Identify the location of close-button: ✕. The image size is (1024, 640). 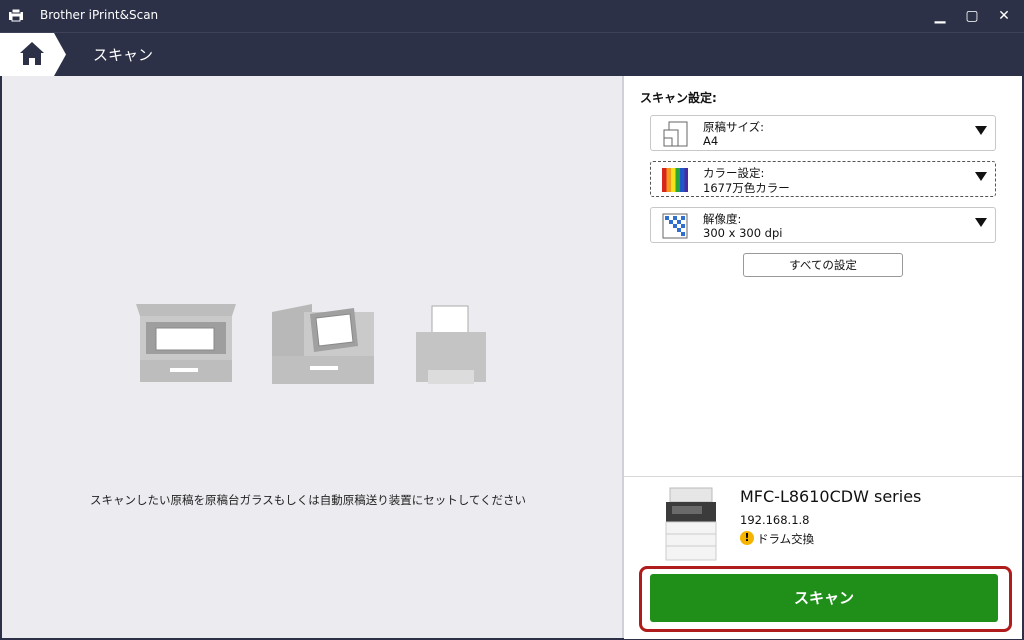
(1004, 16).